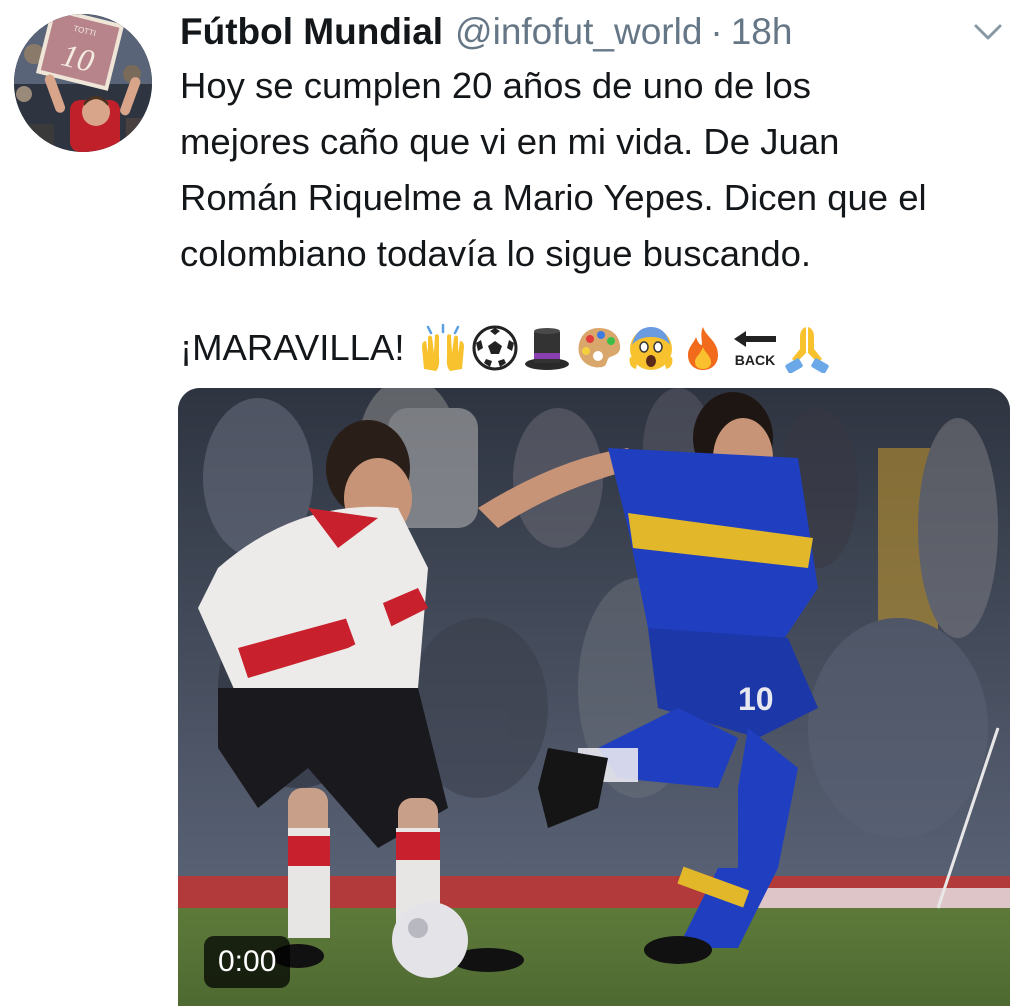 This screenshot has width=1024, height=1006. Describe the element at coordinates (247, 962) in the screenshot. I see `video-duration: 0:00` at that location.